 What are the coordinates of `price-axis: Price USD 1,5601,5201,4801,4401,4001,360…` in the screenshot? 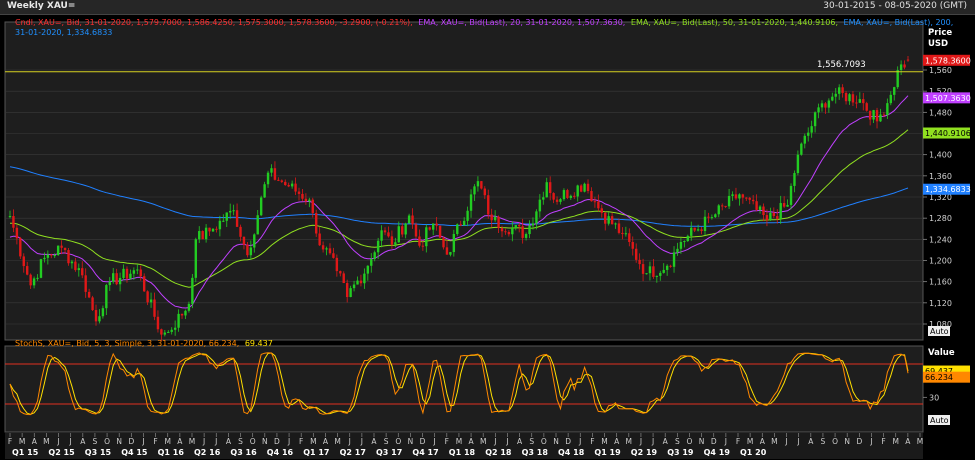 It's located at (937, 178).